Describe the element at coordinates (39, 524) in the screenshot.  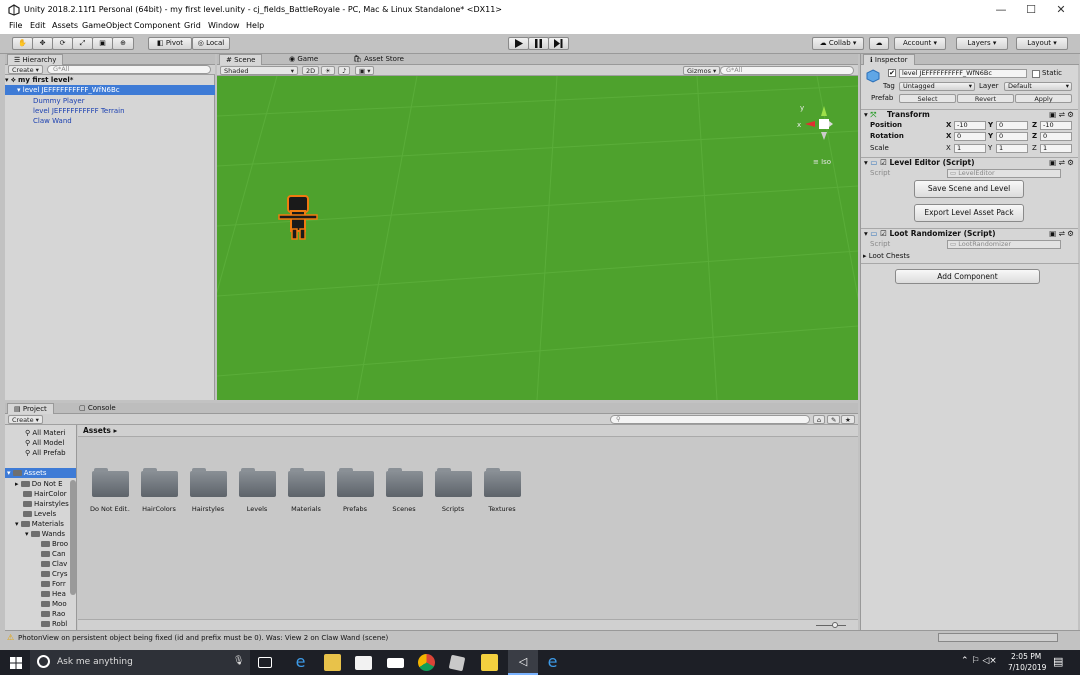
I see `tree-folder: ▾ Materials` at that location.